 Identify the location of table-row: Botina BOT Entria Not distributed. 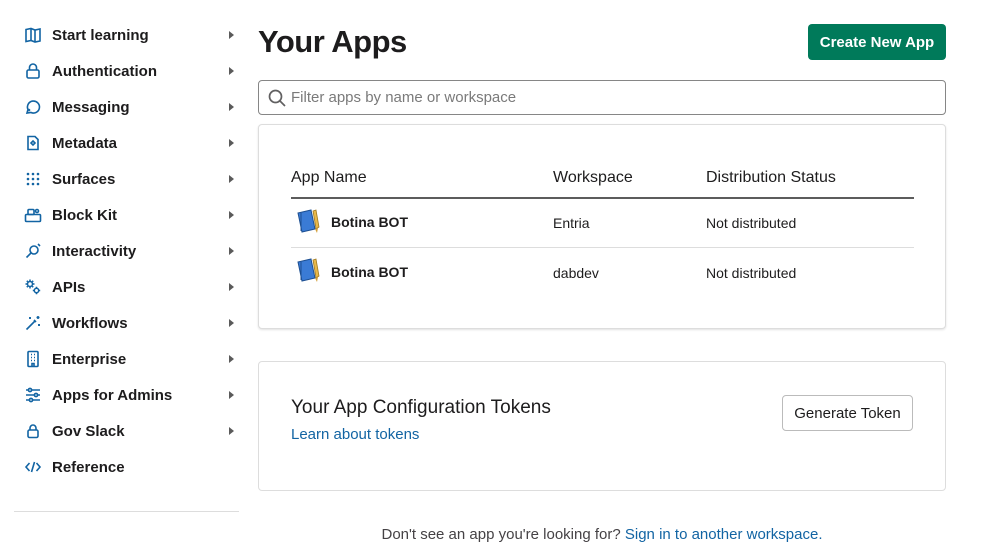
(602, 223).